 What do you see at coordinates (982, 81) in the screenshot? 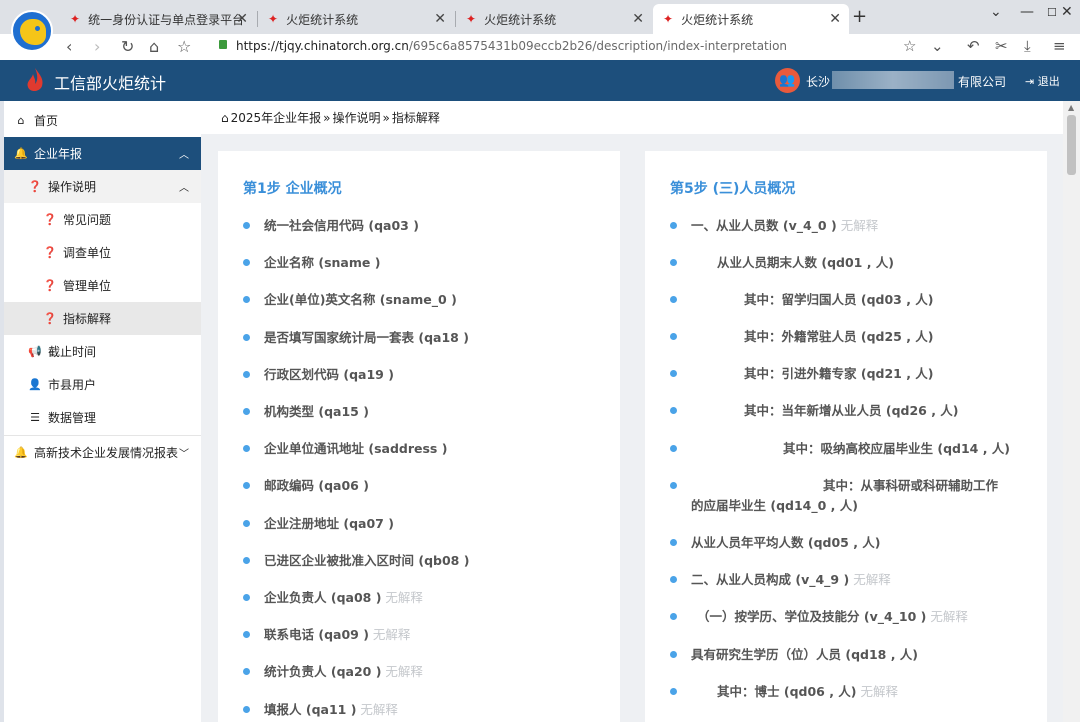
I see `user-name-suffix: 有限公司` at bounding box center [982, 81].